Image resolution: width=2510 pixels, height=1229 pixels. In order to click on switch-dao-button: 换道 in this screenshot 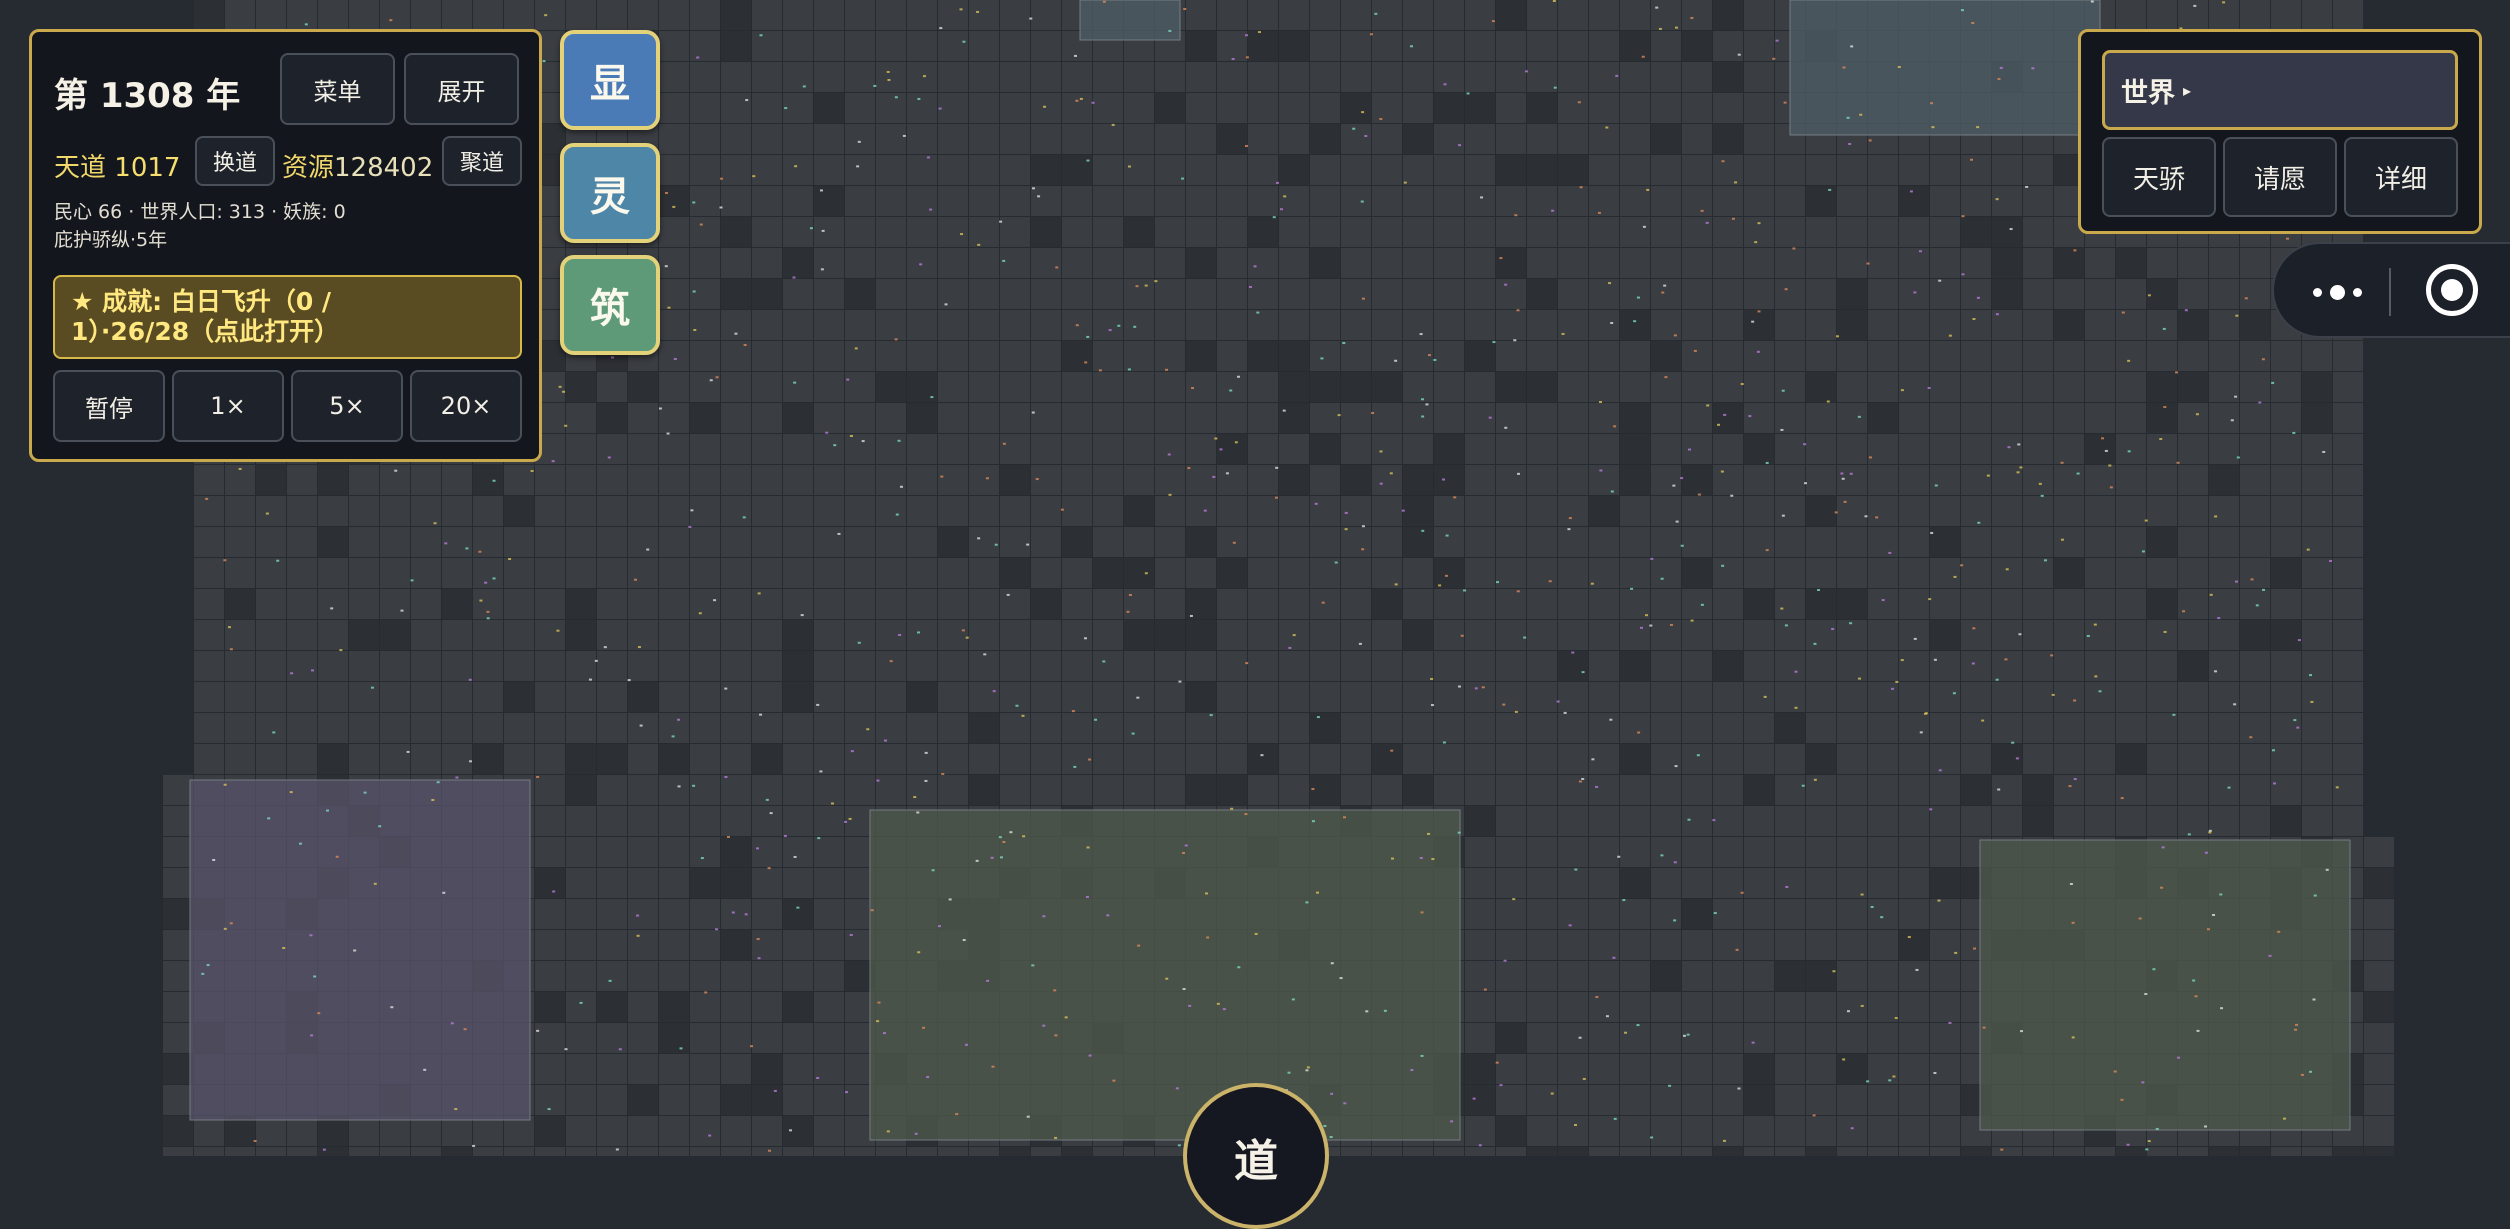, I will do `click(235, 161)`.